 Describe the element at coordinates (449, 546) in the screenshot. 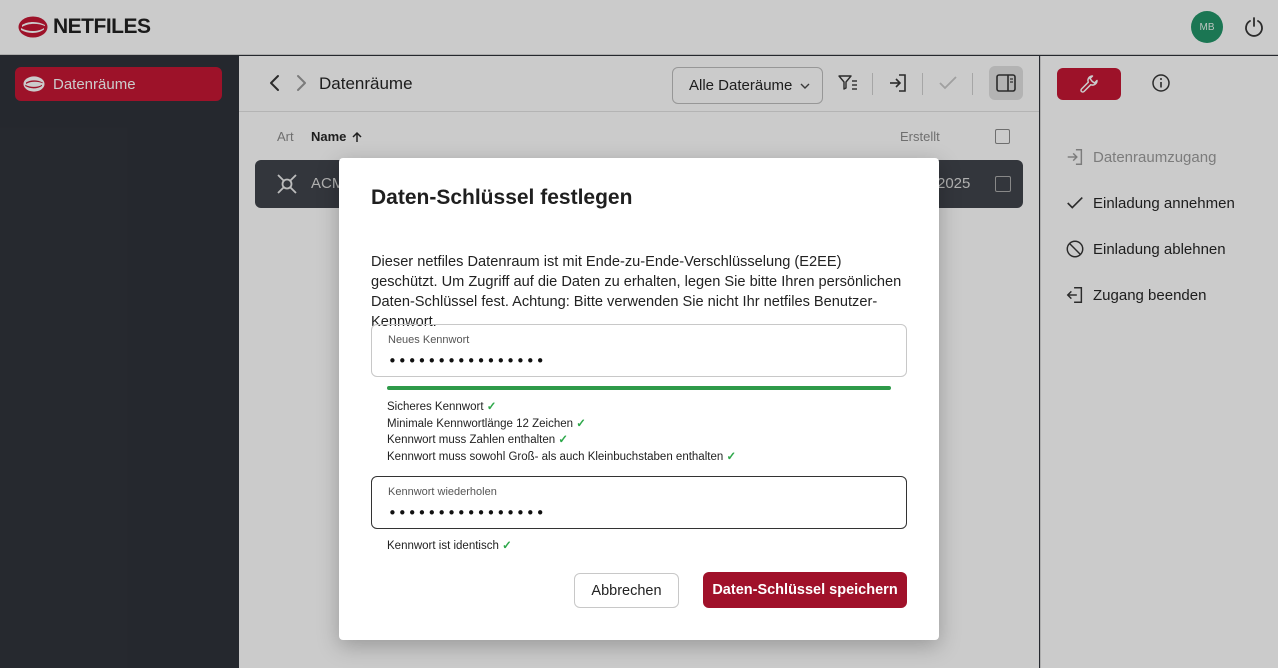

I see `password-match-status: Kennwort ist identisch ✓` at that location.